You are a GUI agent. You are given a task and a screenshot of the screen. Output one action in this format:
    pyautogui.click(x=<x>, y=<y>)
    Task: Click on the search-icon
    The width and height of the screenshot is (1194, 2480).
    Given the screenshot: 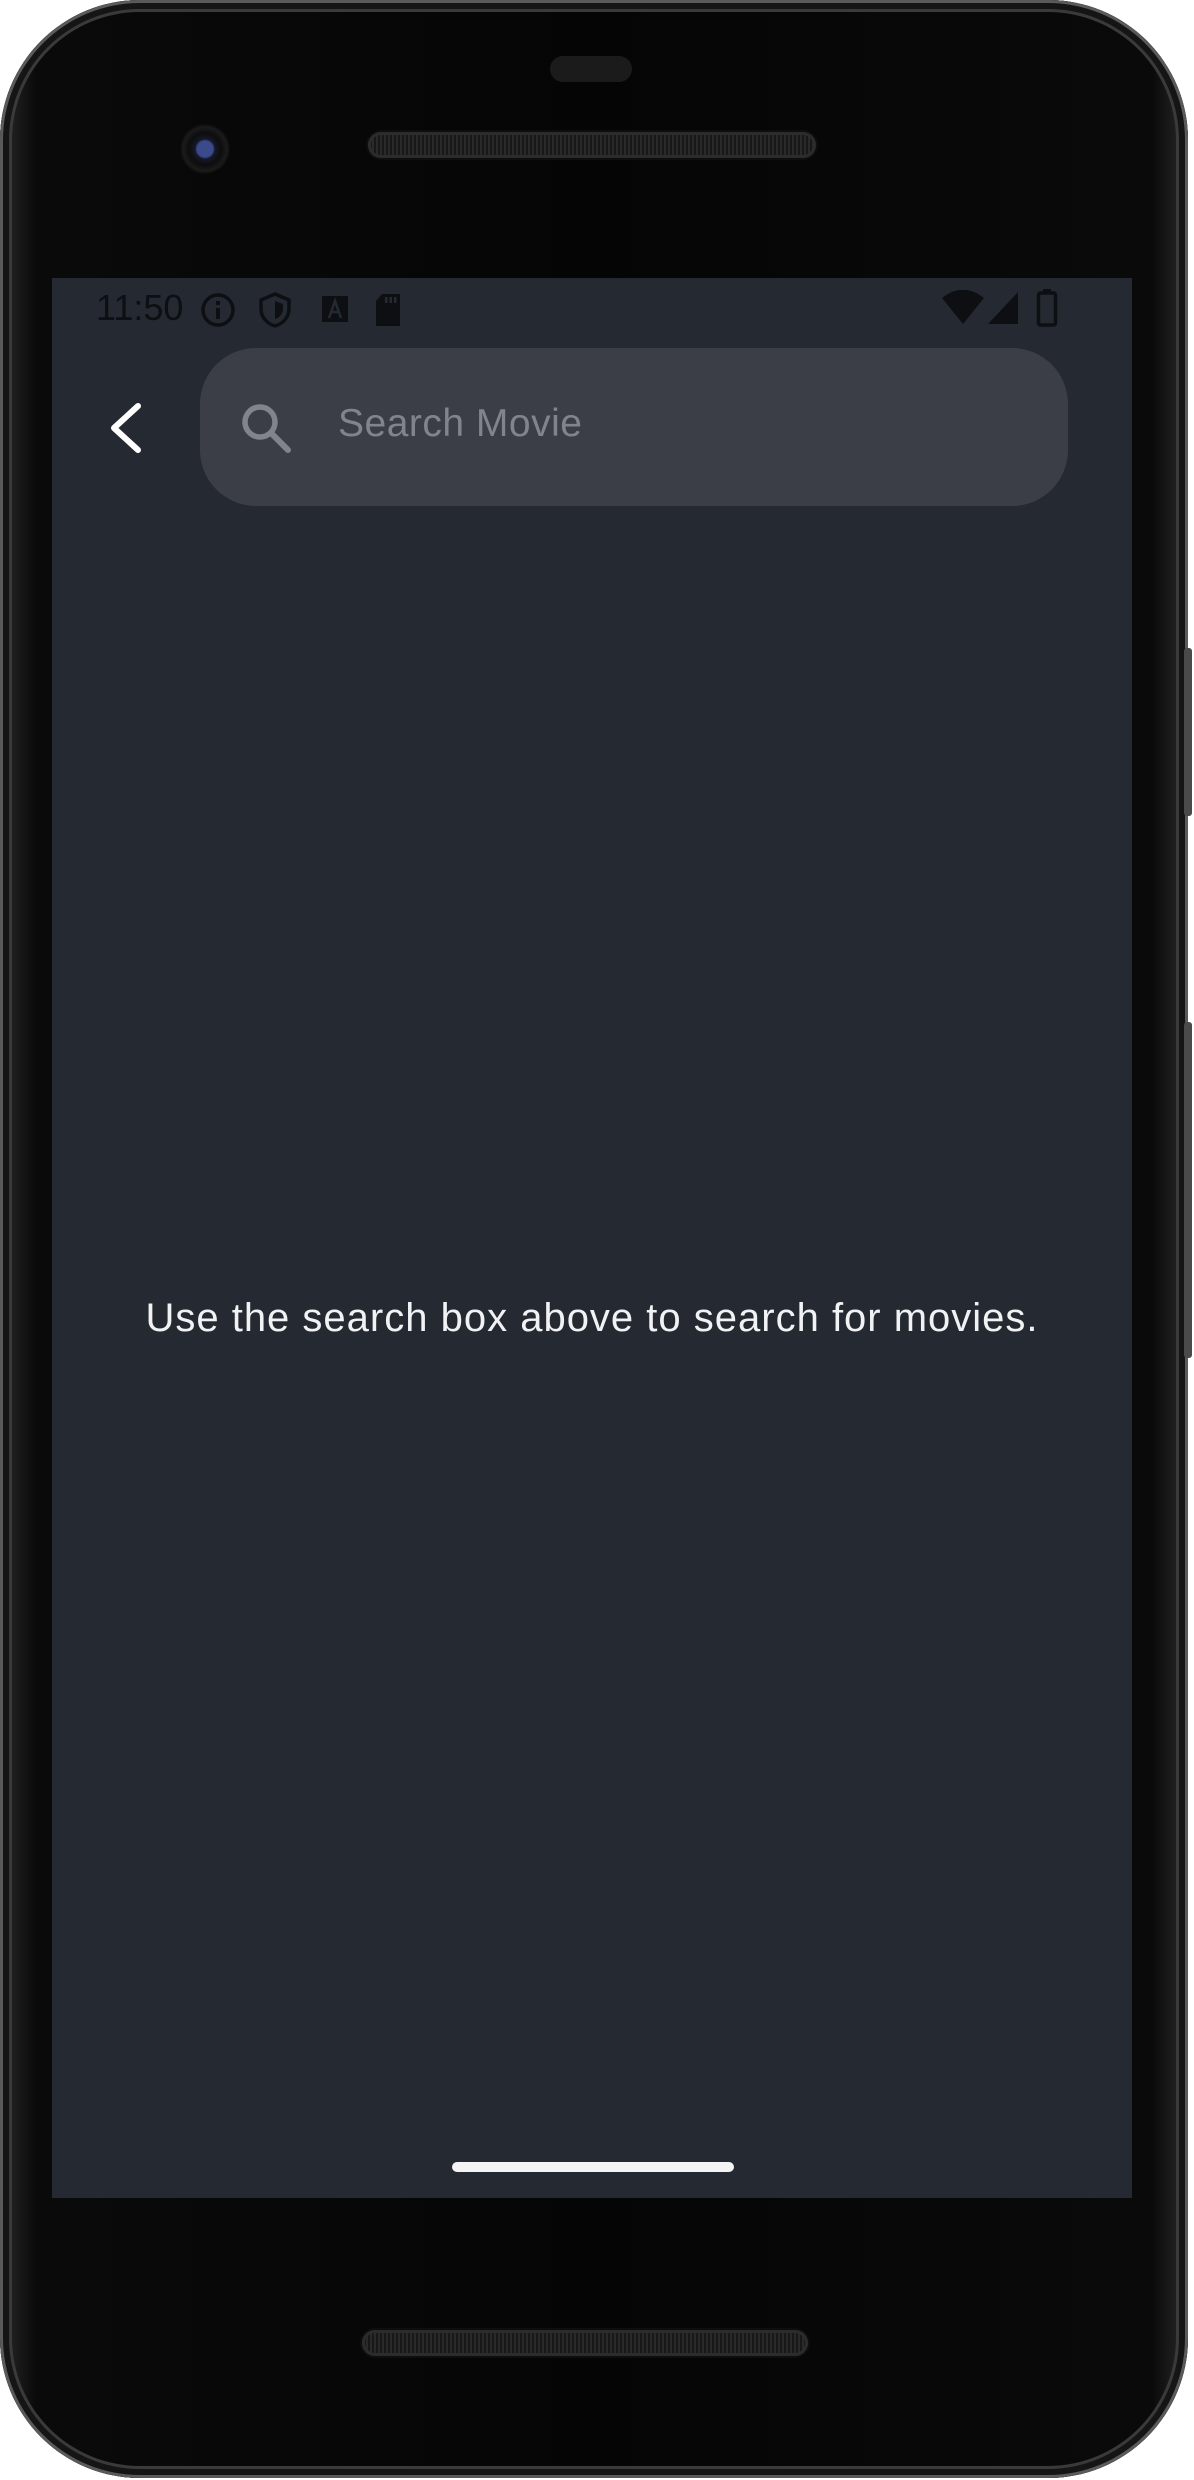 What is the action you would take?
    pyautogui.click(x=266, y=428)
    